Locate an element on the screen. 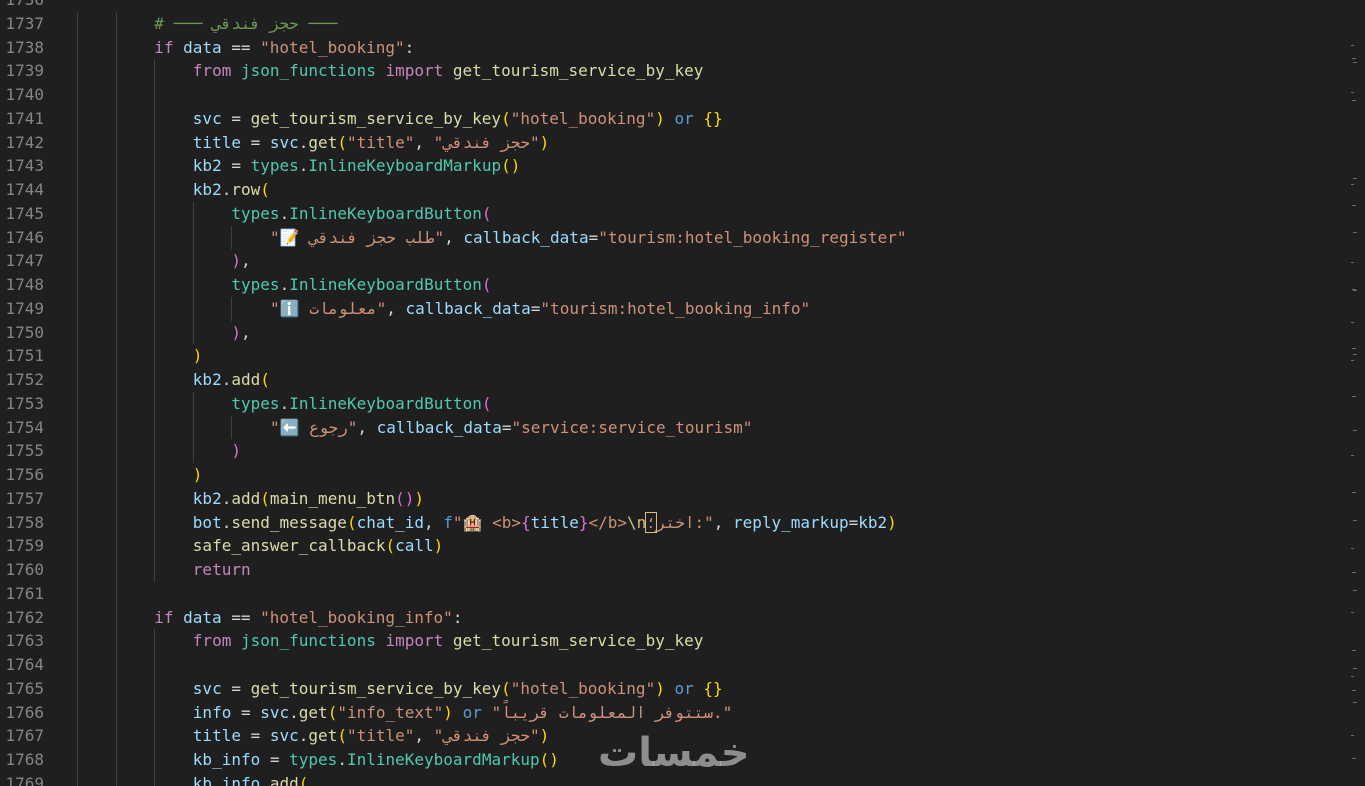 The width and height of the screenshot is (1365, 786). line-number: 1750 is located at coordinates (24, 332).